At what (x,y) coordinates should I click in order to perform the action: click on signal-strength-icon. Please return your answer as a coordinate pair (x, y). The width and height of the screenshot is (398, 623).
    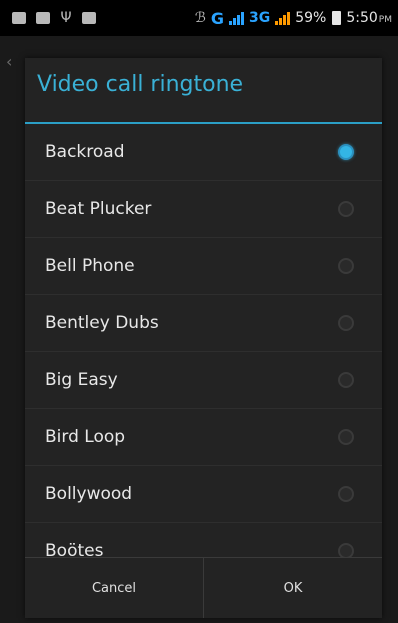
    Looking at the image, I should click on (236, 18).